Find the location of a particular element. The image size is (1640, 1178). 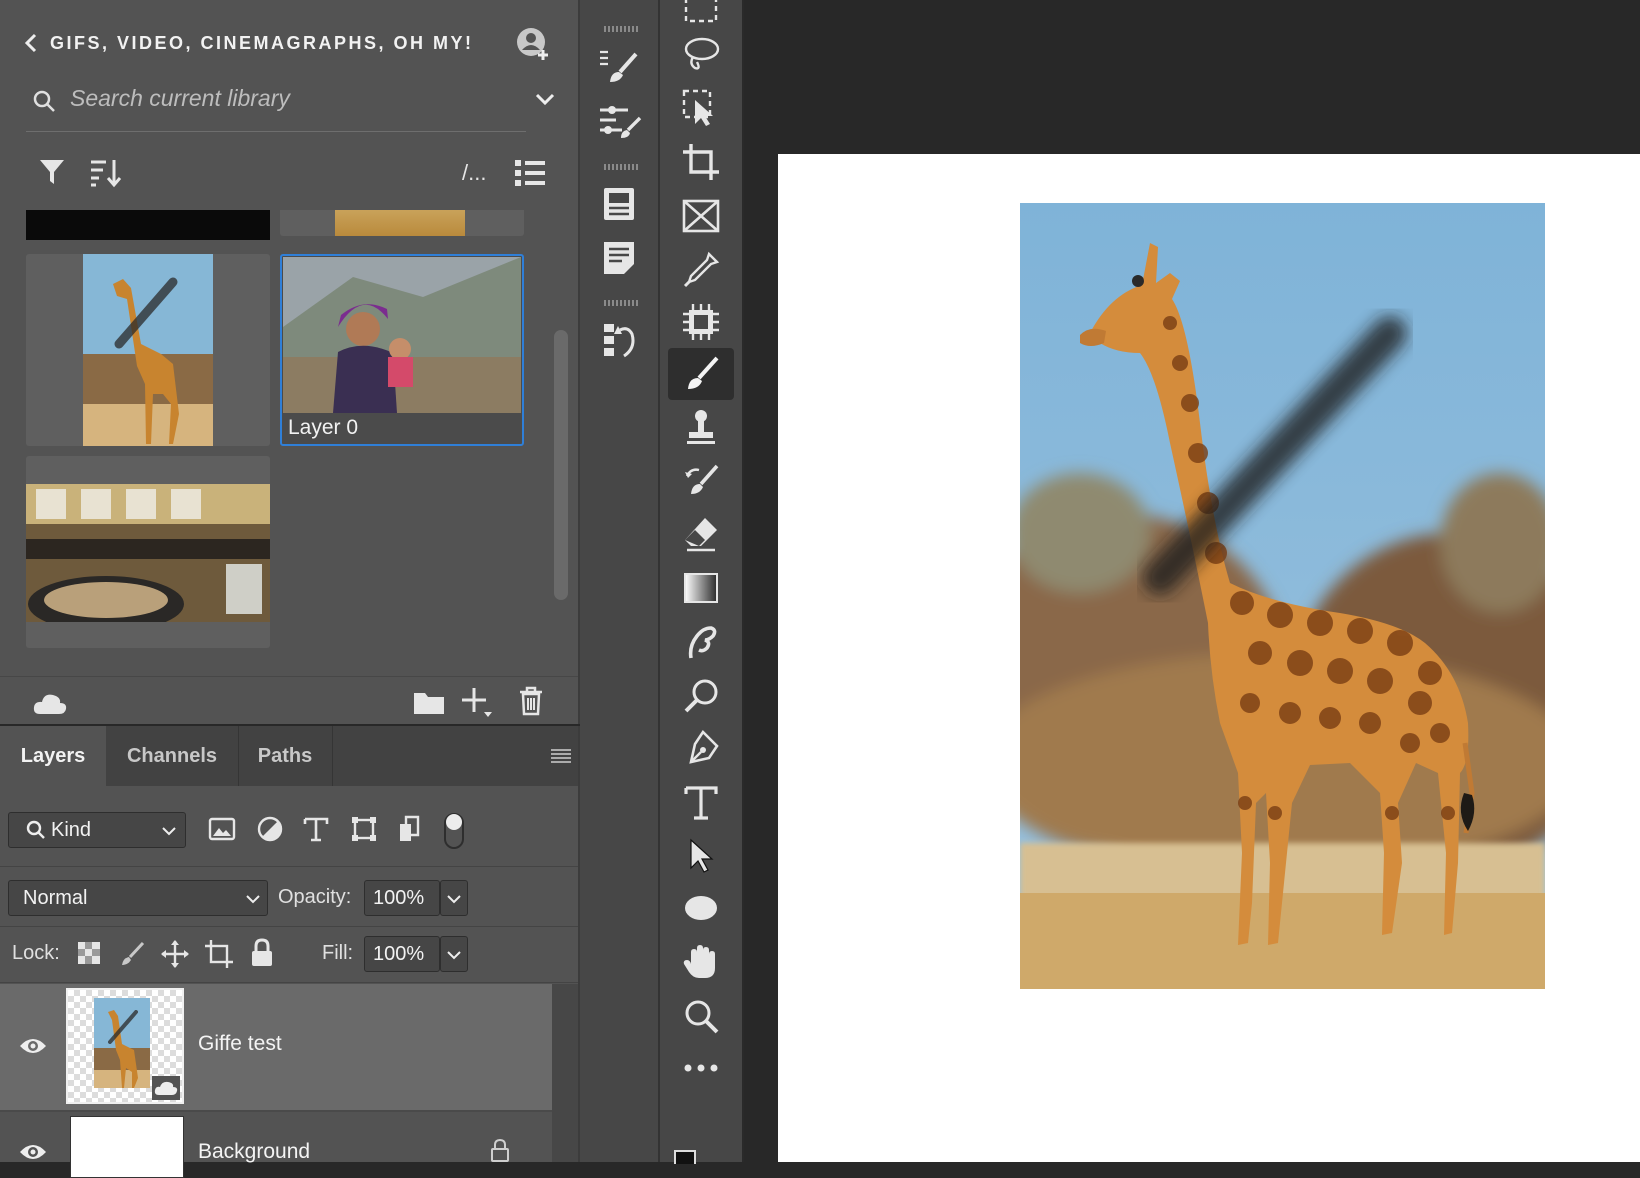

layer-row-giraffe-test: Giffe test is located at coordinates (276, 1047).